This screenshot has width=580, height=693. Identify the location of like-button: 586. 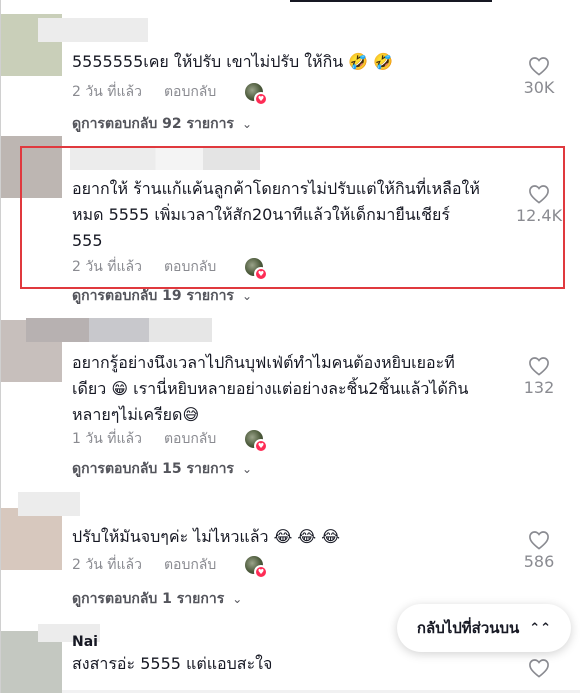
(539, 550).